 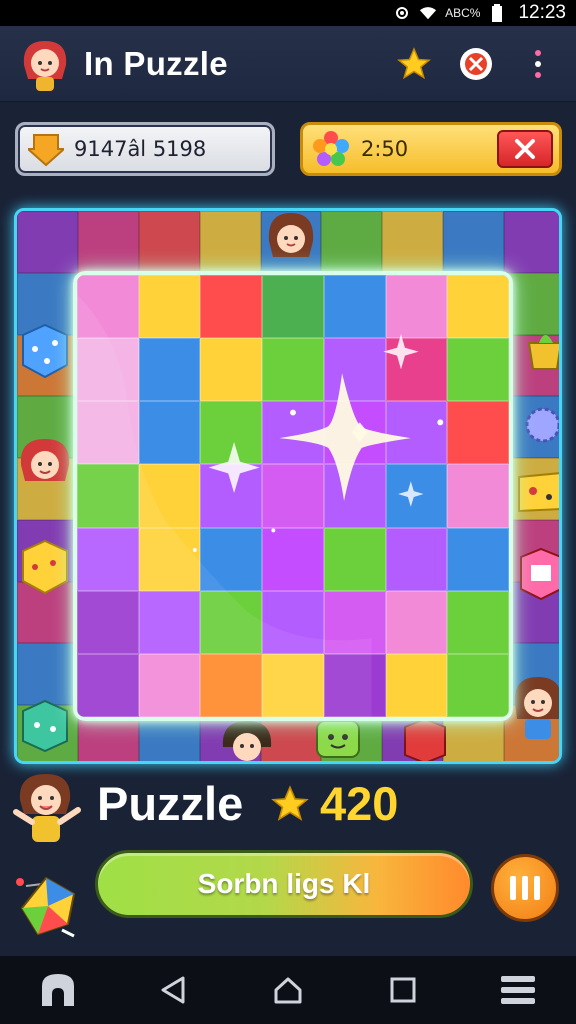 I want to click on cheese-piece-icon, so click(x=538, y=492).